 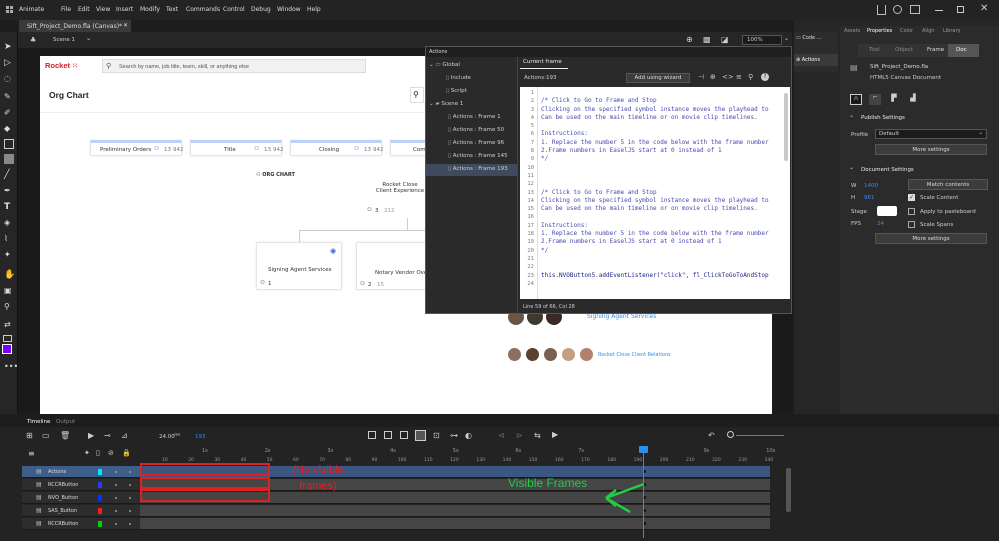 I want to click on column-card-preliminary: Preliminary Orders ⚇ 13 942, so click(x=137, y=148).